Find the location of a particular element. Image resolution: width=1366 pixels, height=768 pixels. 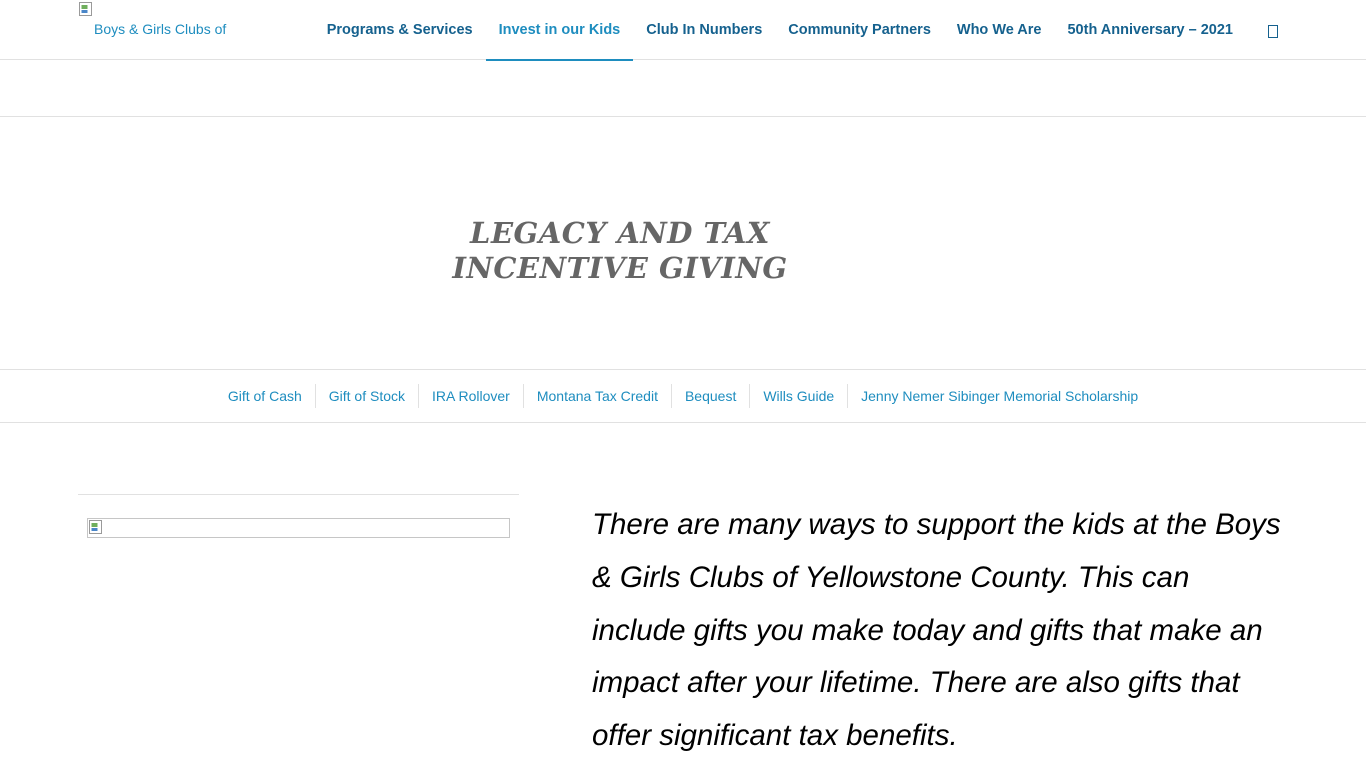

content-image is located at coordinates (298, 528).